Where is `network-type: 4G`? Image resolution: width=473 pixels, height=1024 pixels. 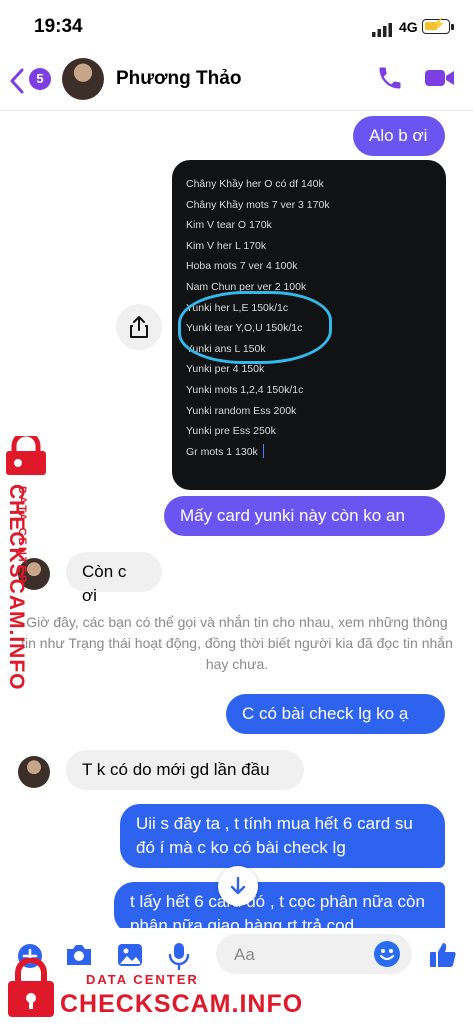
network-type: 4G is located at coordinates (408, 27).